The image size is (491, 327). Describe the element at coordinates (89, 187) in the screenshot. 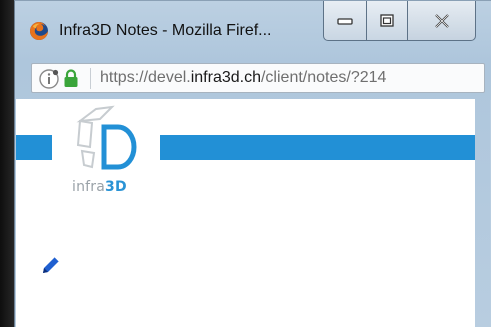

I see `logo-text-main: infra` at that location.